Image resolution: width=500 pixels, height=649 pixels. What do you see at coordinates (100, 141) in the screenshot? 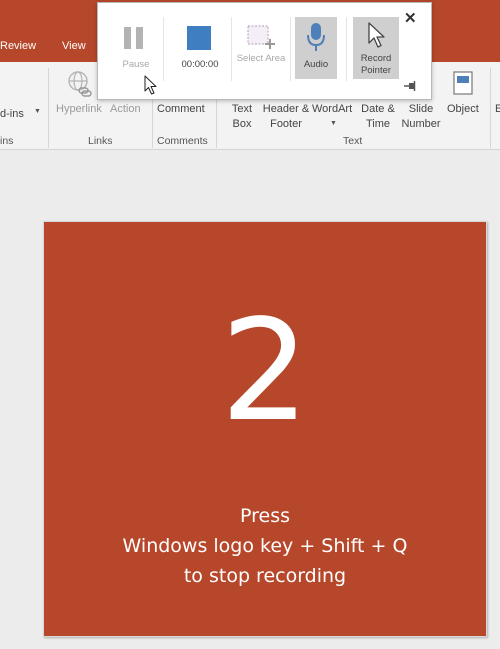
I see `group-label-links: Links` at bounding box center [100, 141].